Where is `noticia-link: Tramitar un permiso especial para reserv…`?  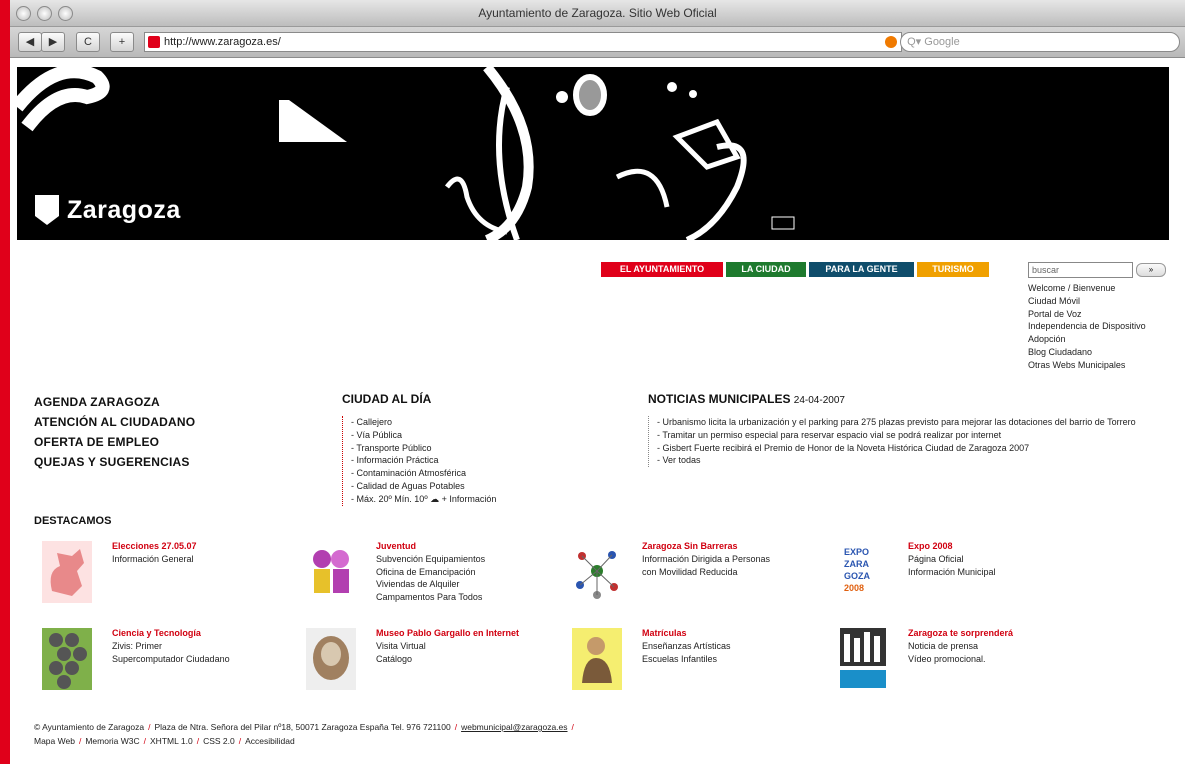 noticia-link: Tramitar un permiso especial para reserv… is located at coordinates (902, 435).